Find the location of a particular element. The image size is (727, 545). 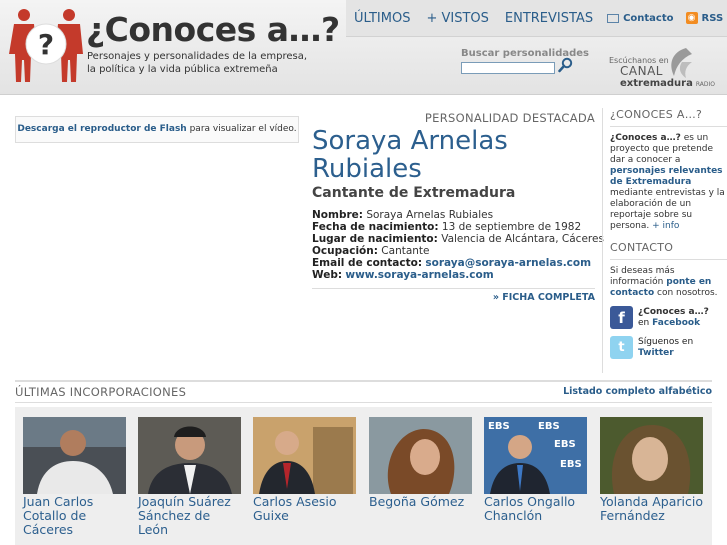

about-heading: ¿CONOCES A…? is located at coordinates (668, 117).